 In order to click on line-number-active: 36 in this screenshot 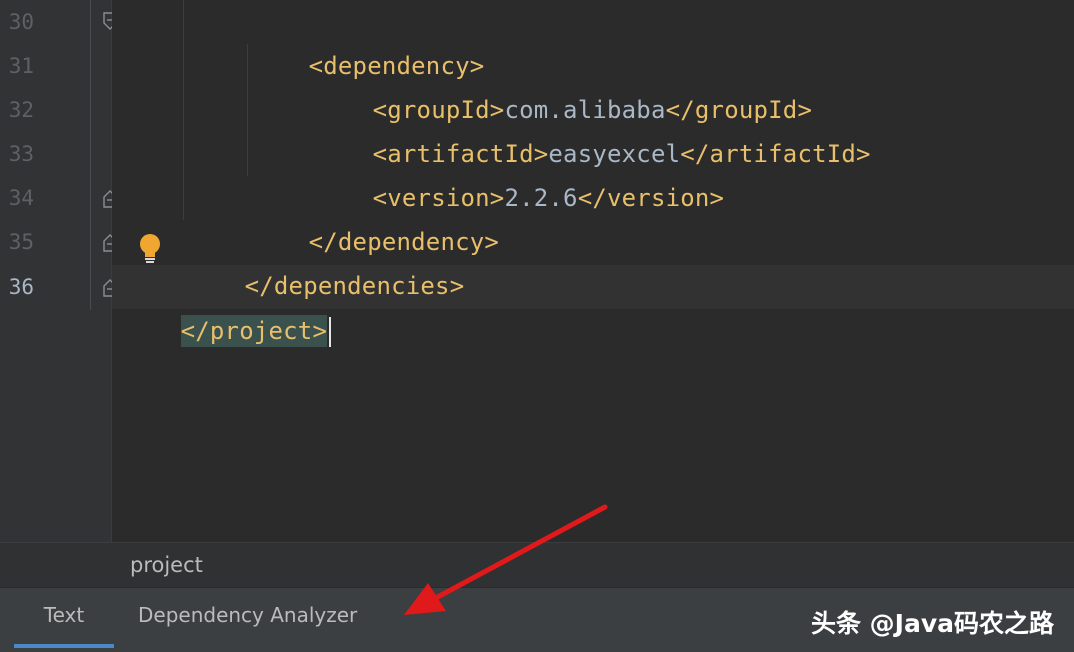, I will do `click(21, 287)`.